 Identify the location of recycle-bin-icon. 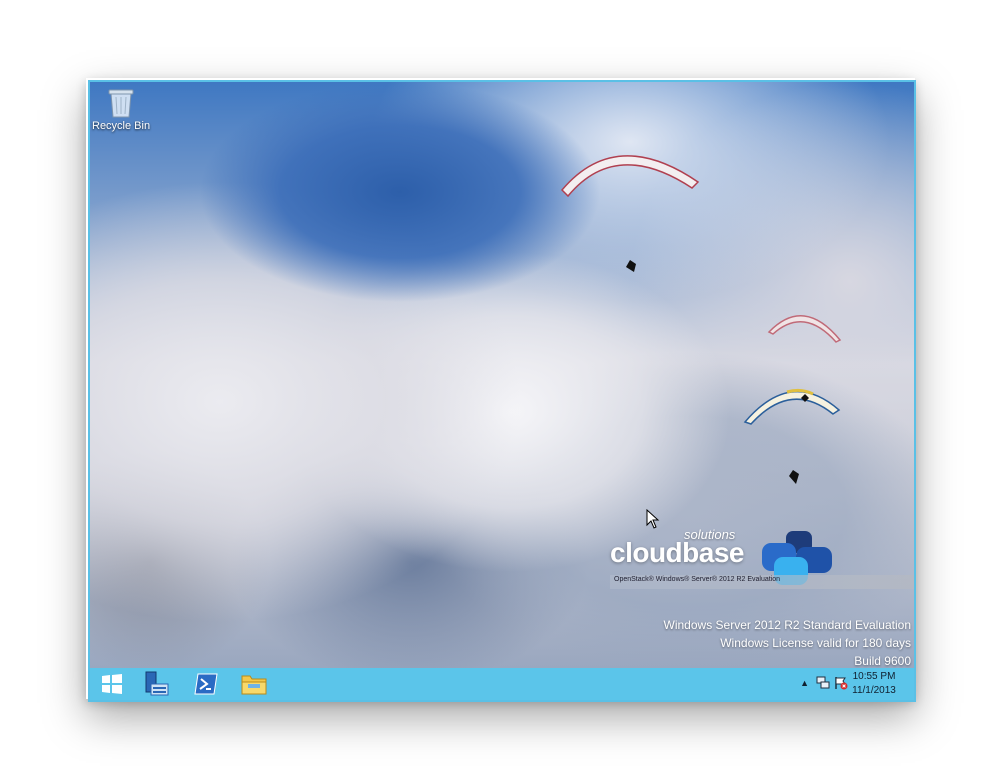
(121, 103).